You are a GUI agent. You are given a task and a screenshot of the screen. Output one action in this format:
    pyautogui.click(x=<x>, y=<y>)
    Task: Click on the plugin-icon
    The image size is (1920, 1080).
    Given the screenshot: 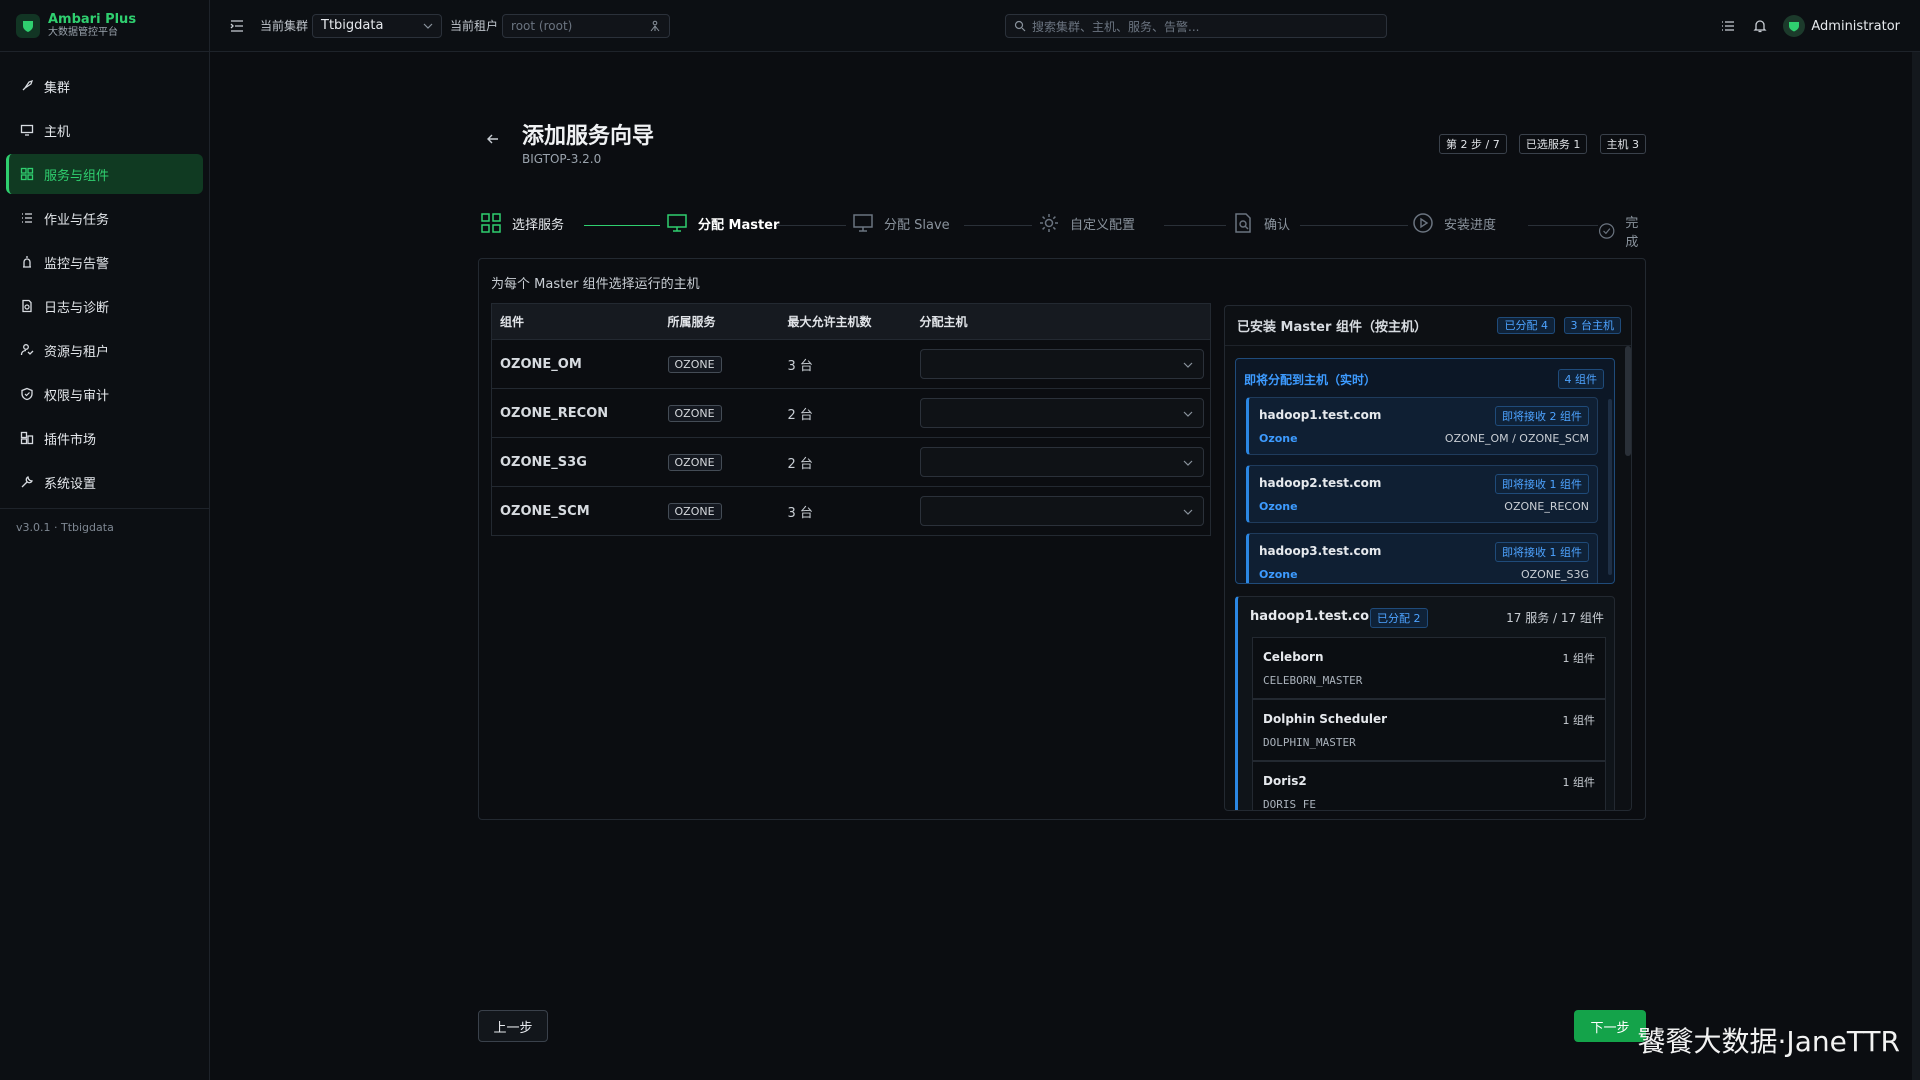 What is the action you would take?
    pyautogui.click(x=27, y=438)
    